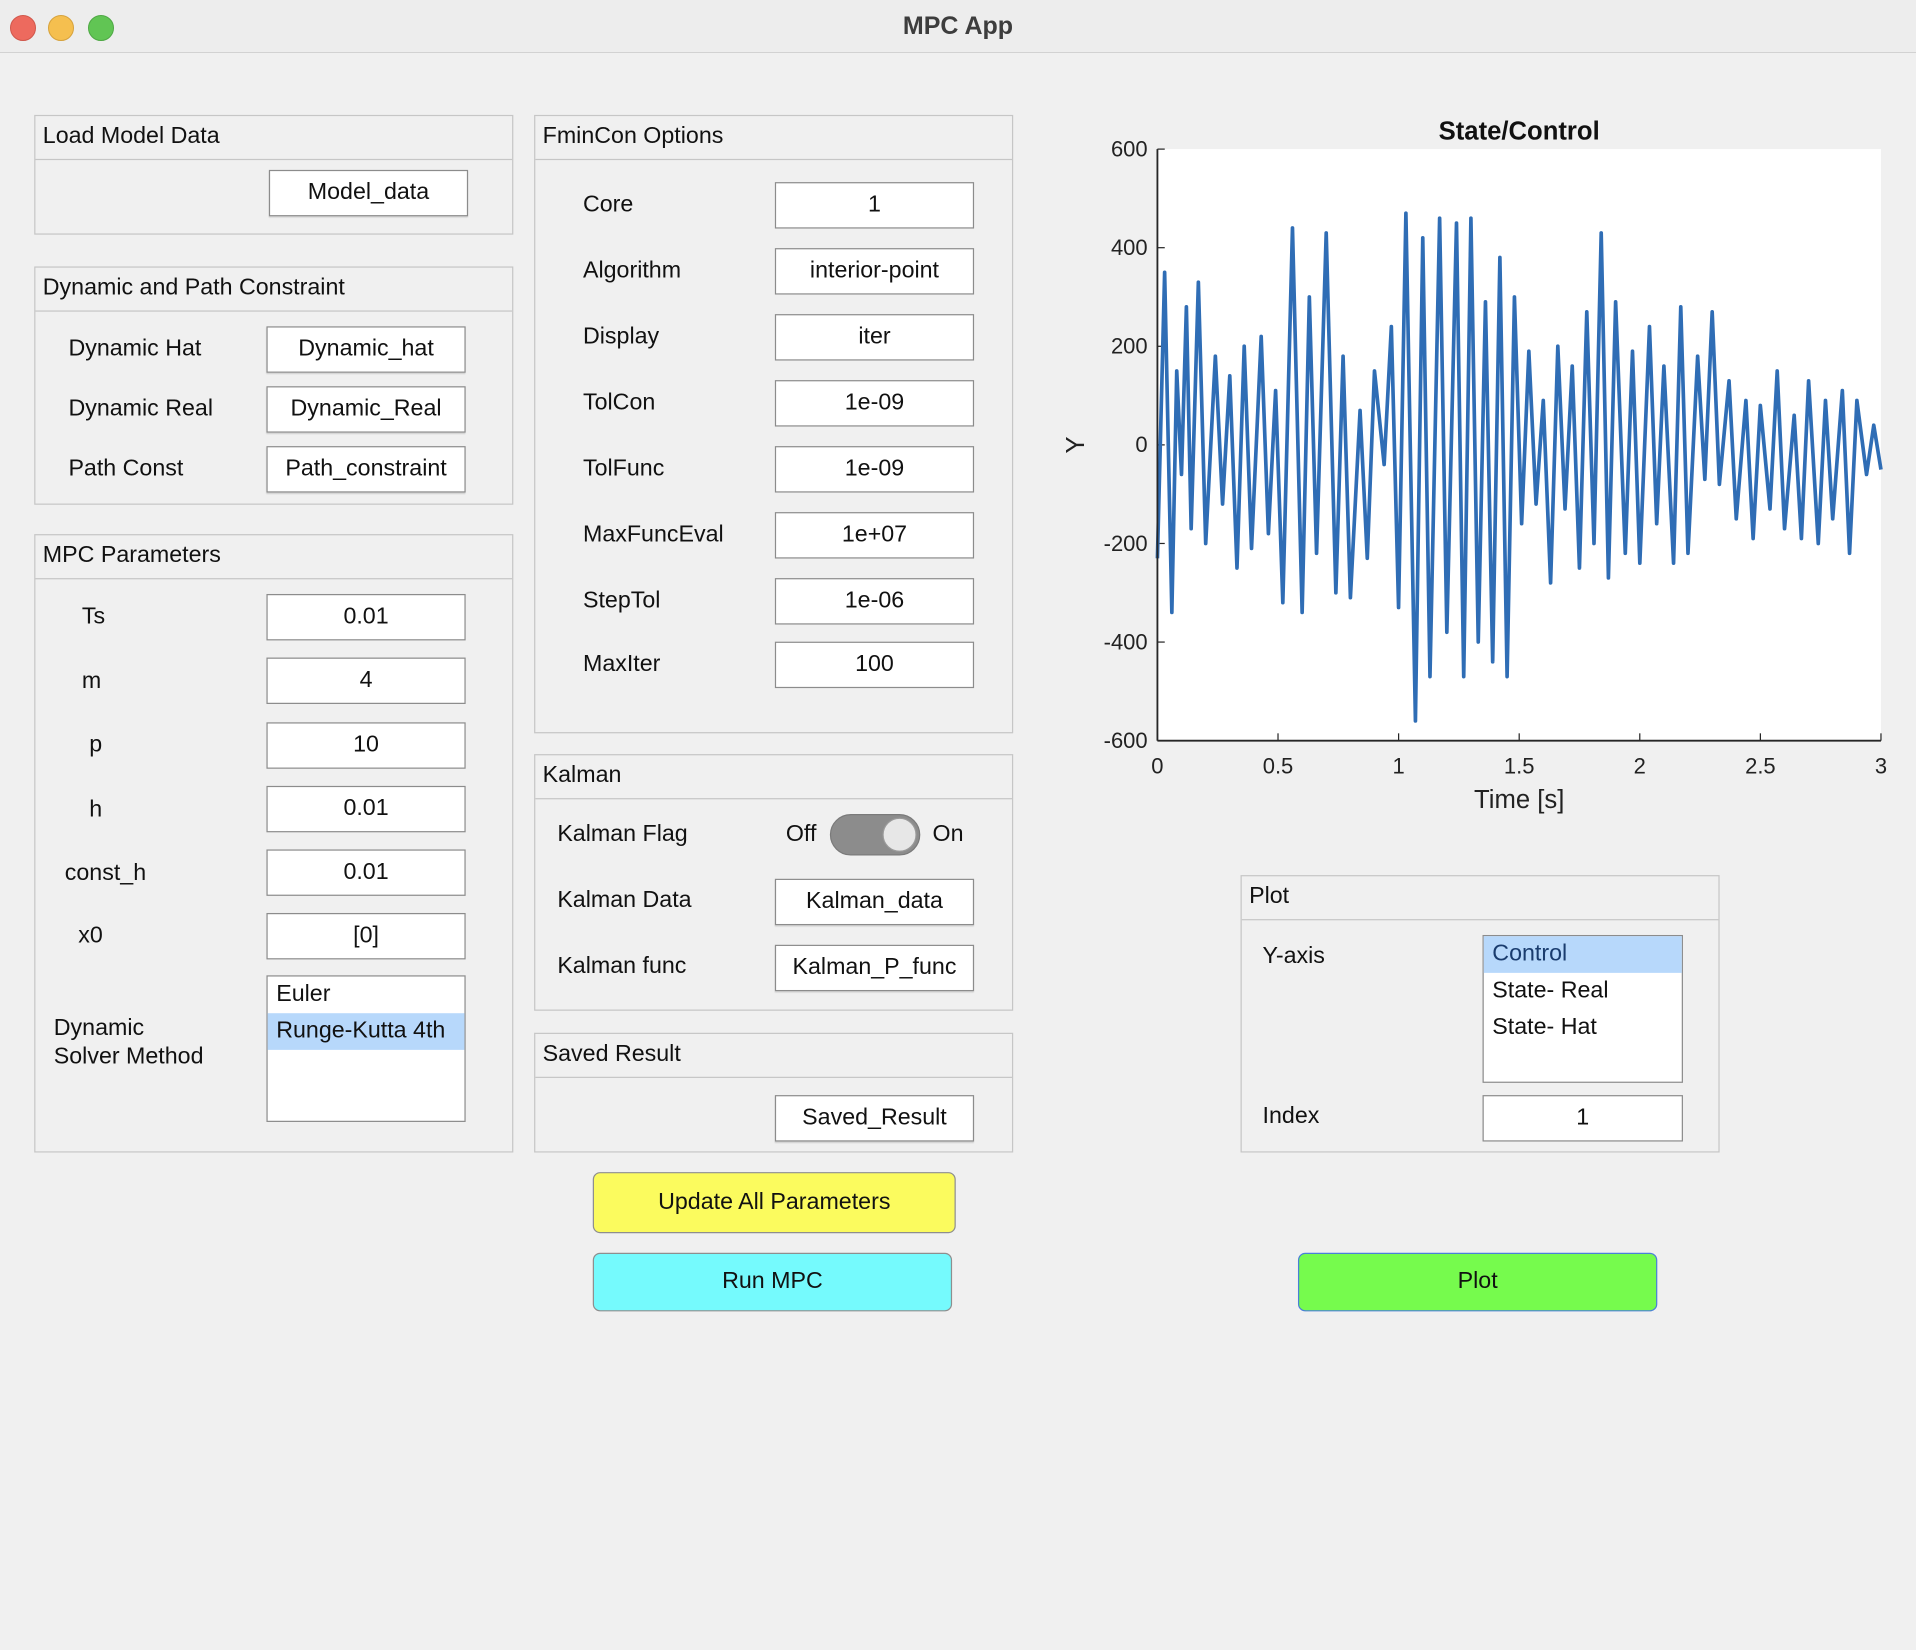 The width and height of the screenshot is (1916, 1650). Describe the element at coordinates (99, 1028) in the screenshot. I see `solver-method-label-line1: Dynamic` at that location.